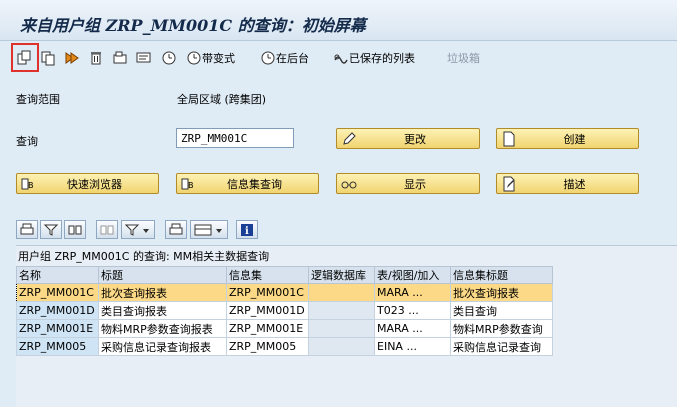 Image resolution: width=677 pixels, height=407 pixels. Describe the element at coordinates (349, 138) in the screenshot. I see `pencil-icon` at that location.